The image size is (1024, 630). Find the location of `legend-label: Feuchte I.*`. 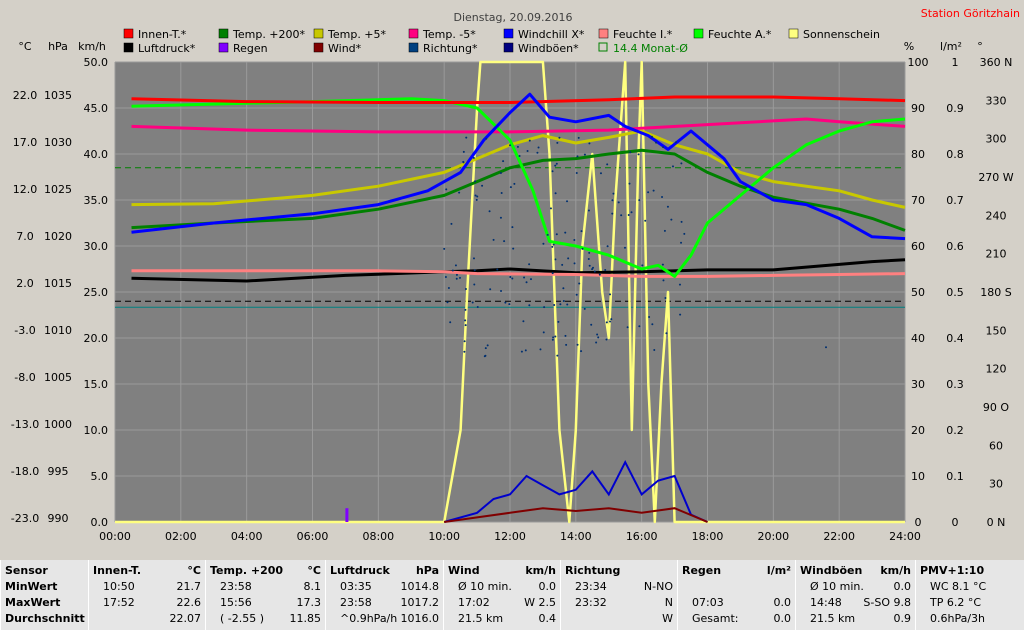

legend-label: Feuchte I.* is located at coordinates (643, 34).